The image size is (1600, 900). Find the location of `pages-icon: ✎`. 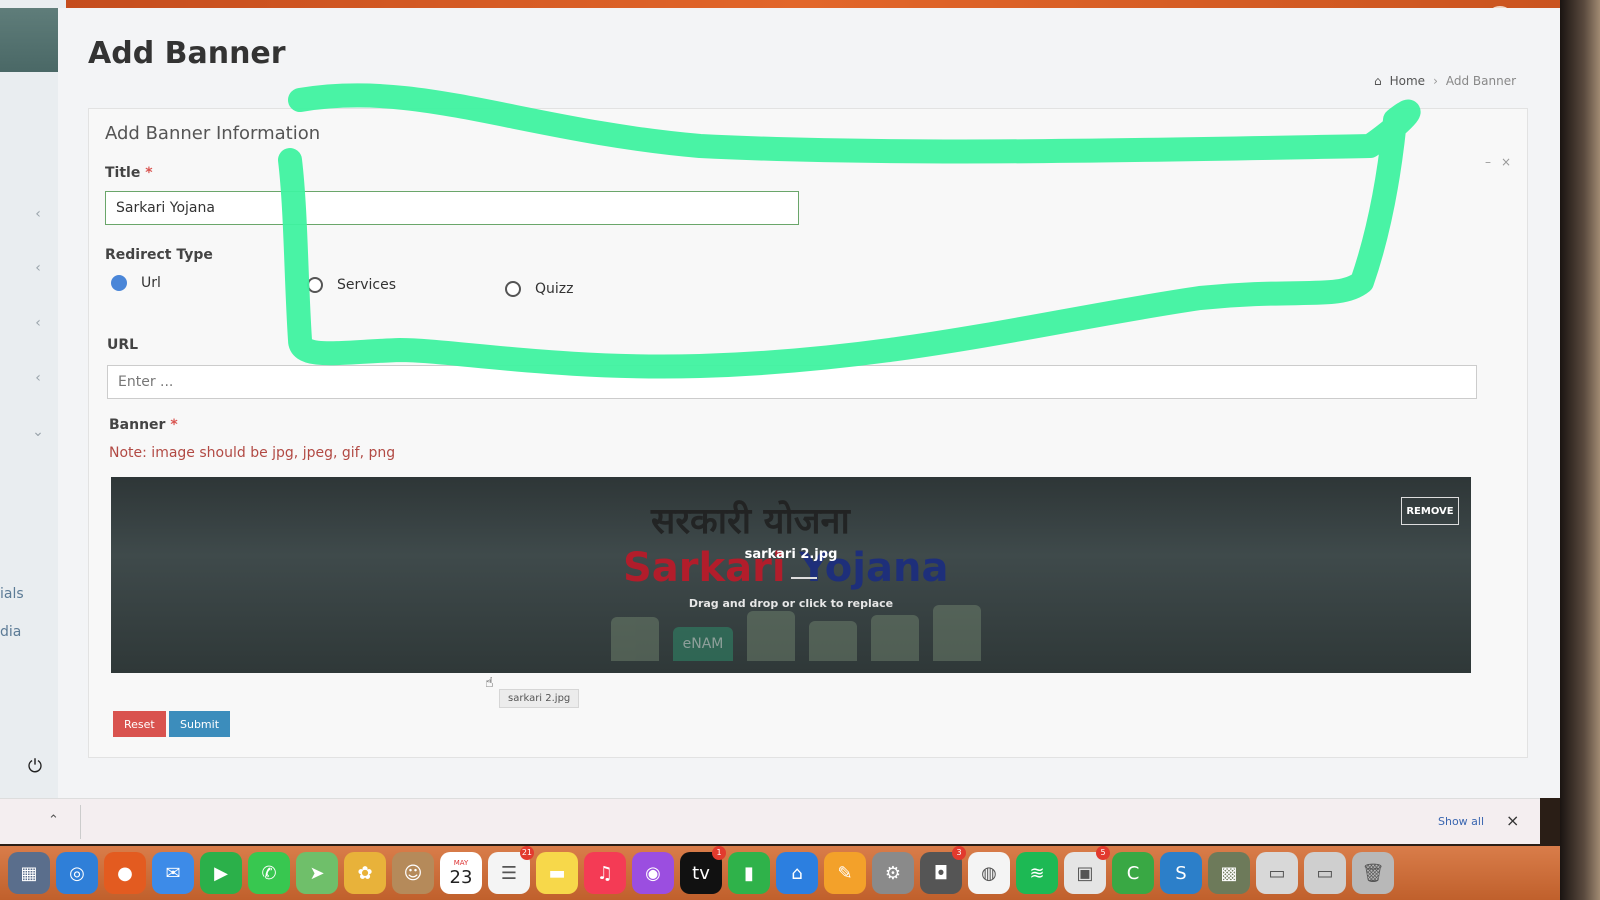

pages-icon: ✎ is located at coordinates (845, 873).